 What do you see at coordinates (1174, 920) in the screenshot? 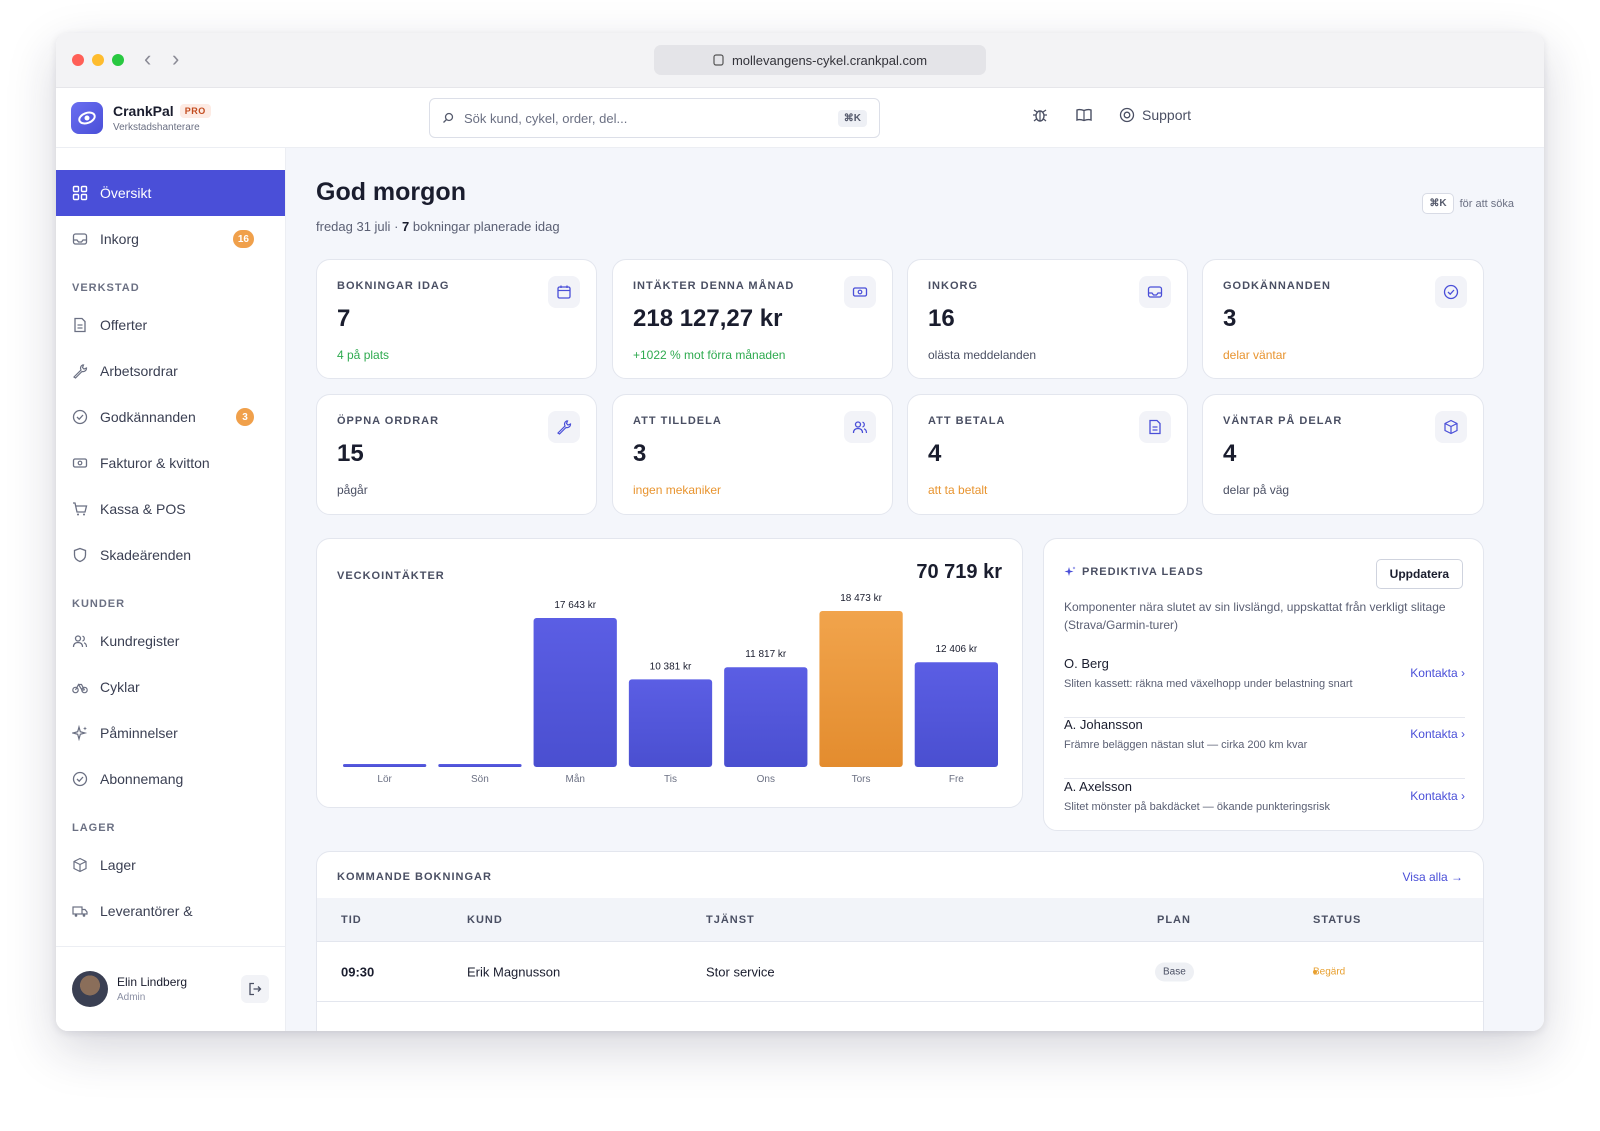
I see `column-header: PLAN` at bounding box center [1174, 920].